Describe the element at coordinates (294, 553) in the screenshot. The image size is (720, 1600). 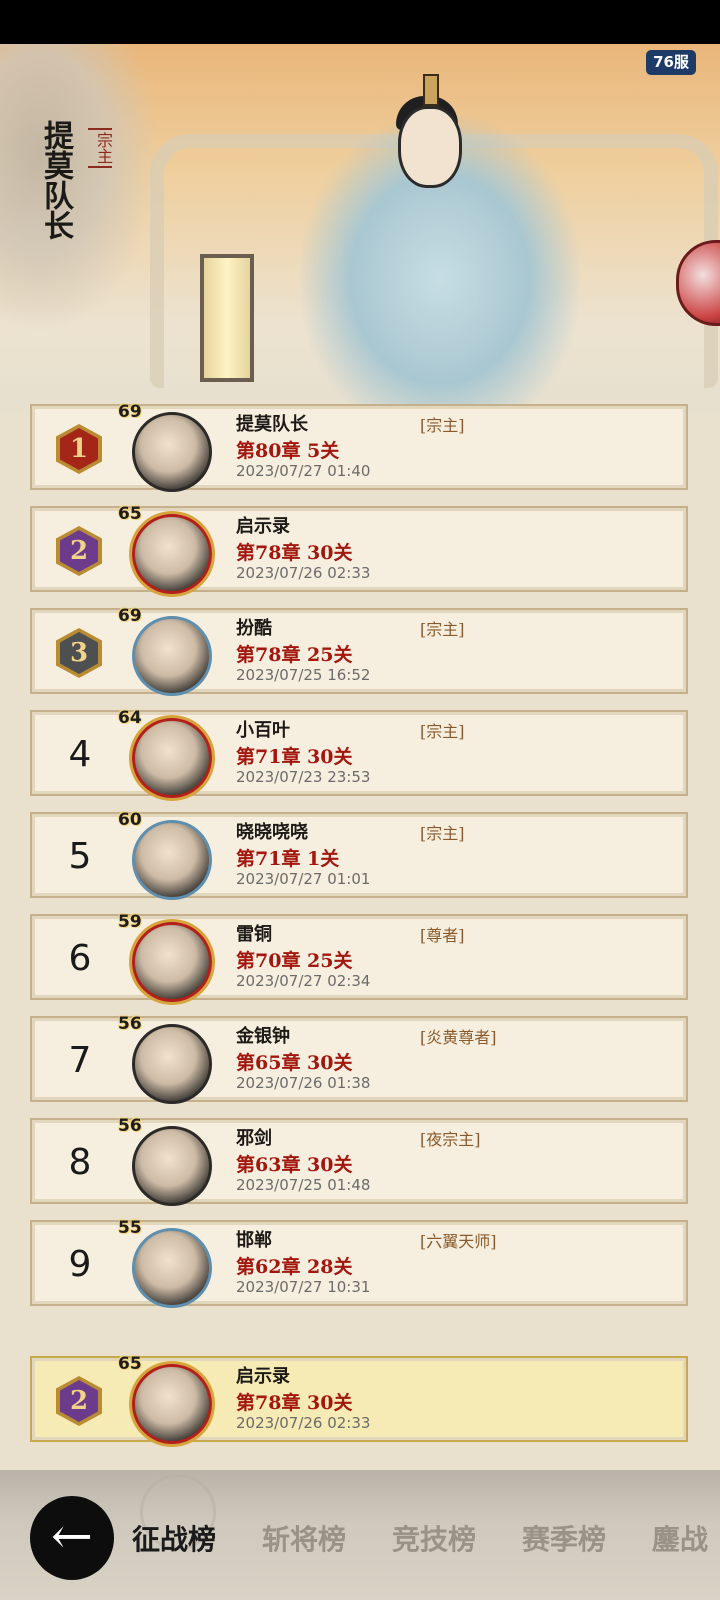
I see `player-stage: 第78章 30关` at that location.